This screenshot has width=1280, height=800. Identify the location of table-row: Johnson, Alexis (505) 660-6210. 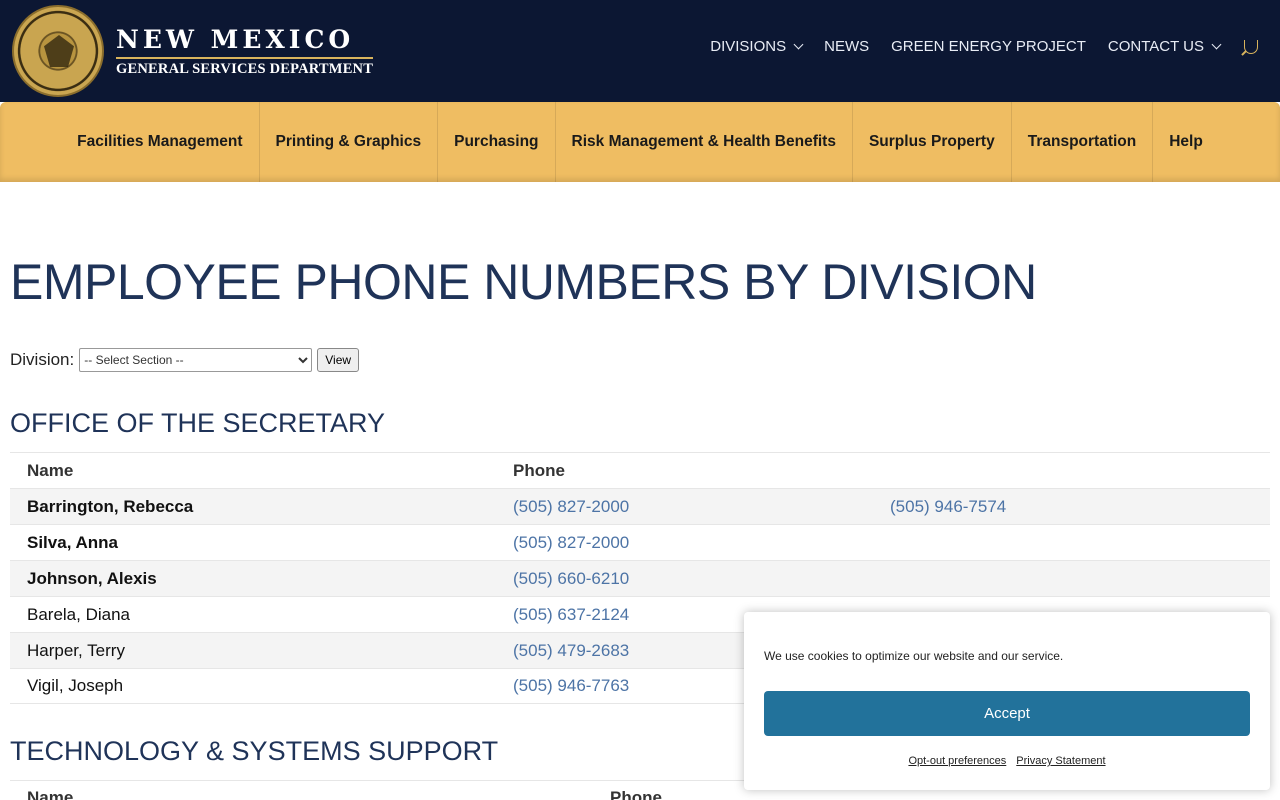
(640, 578).